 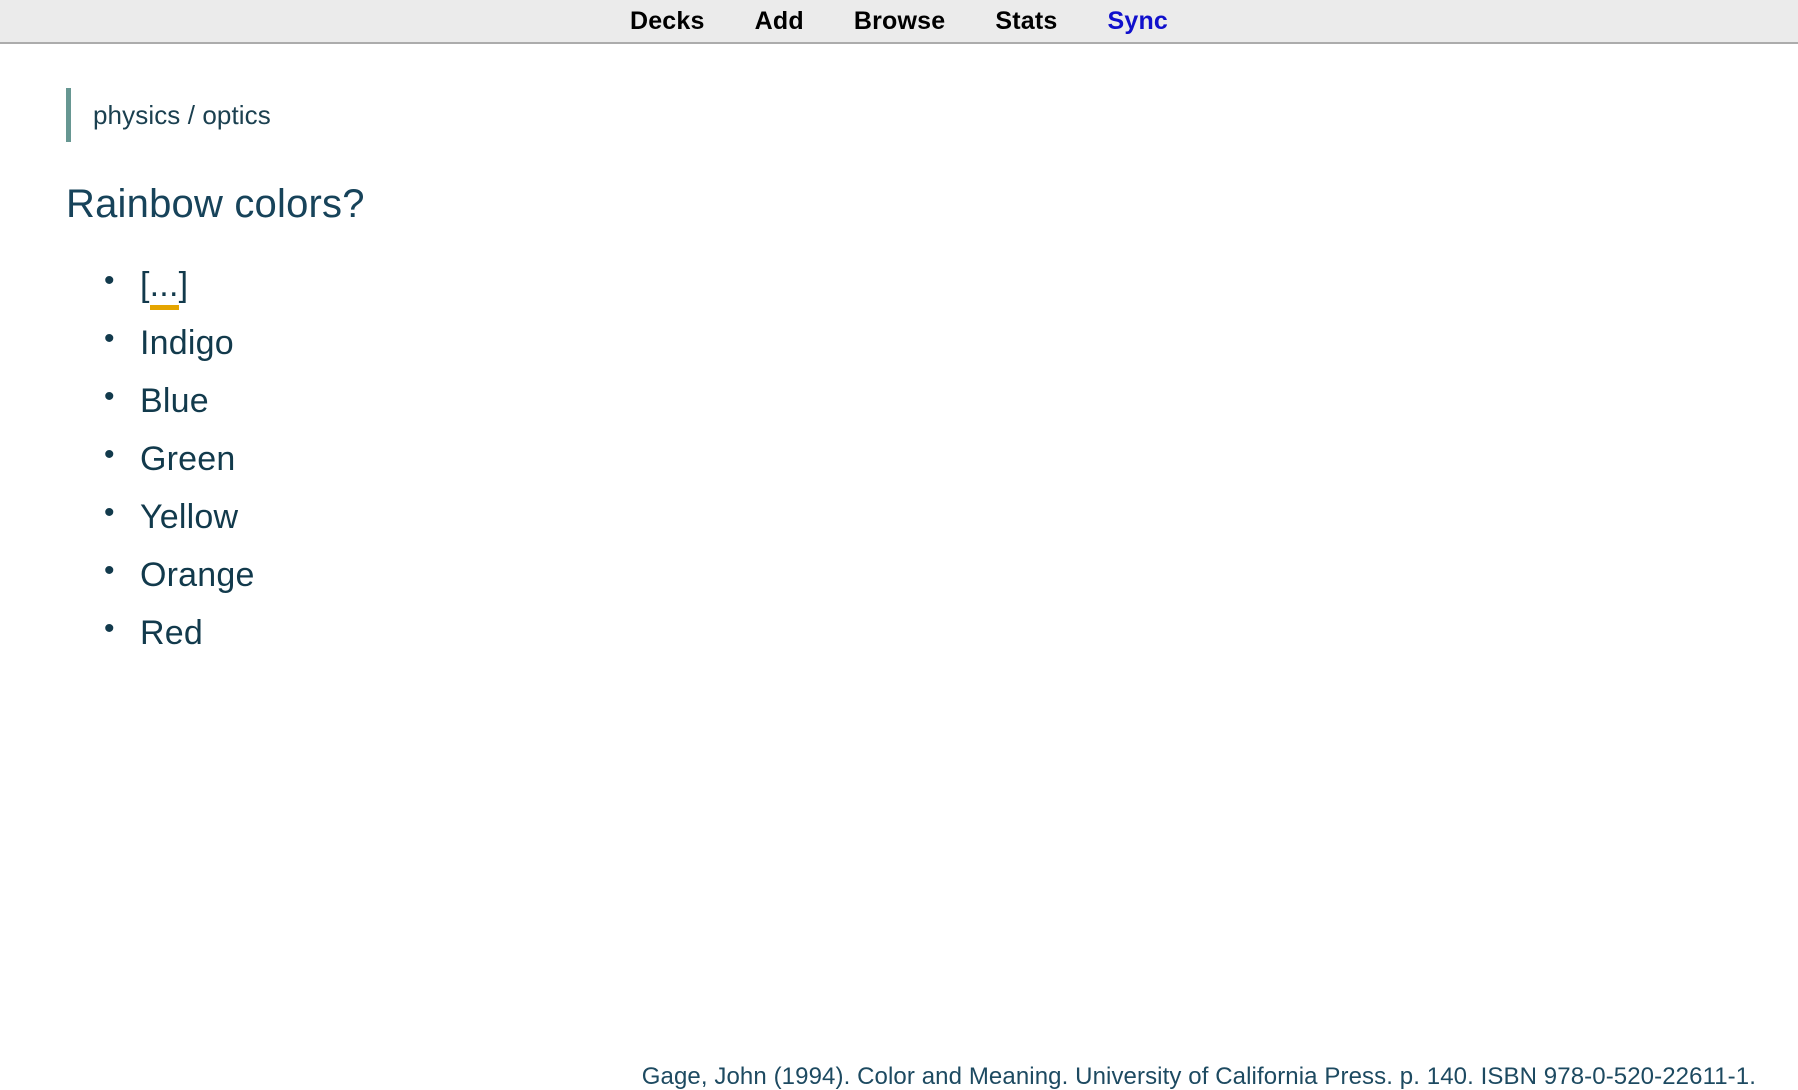 What do you see at coordinates (182, 115) in the screenshot?
I see `deck-breadcrumb-label: physics / optics` at bounding box center [182, 115].